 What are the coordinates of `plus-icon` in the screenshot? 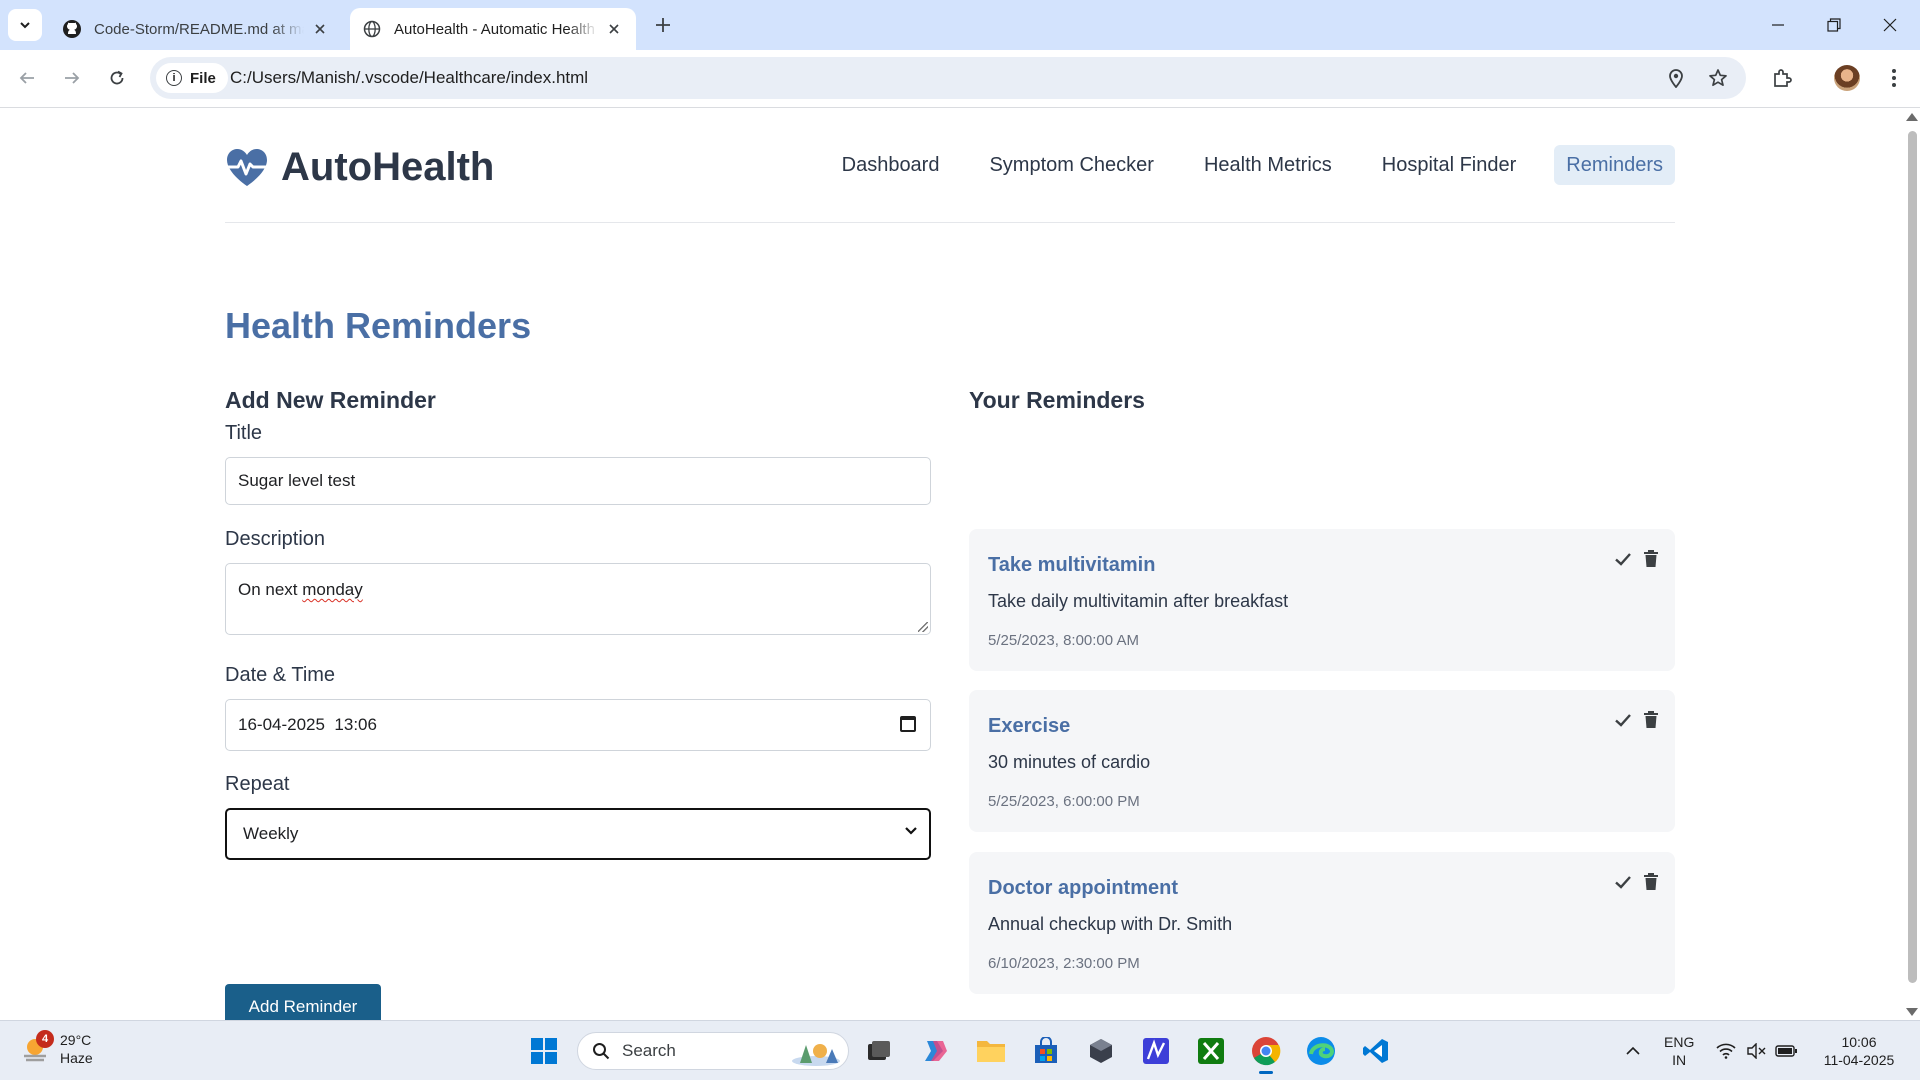 It's located at (663, 25).